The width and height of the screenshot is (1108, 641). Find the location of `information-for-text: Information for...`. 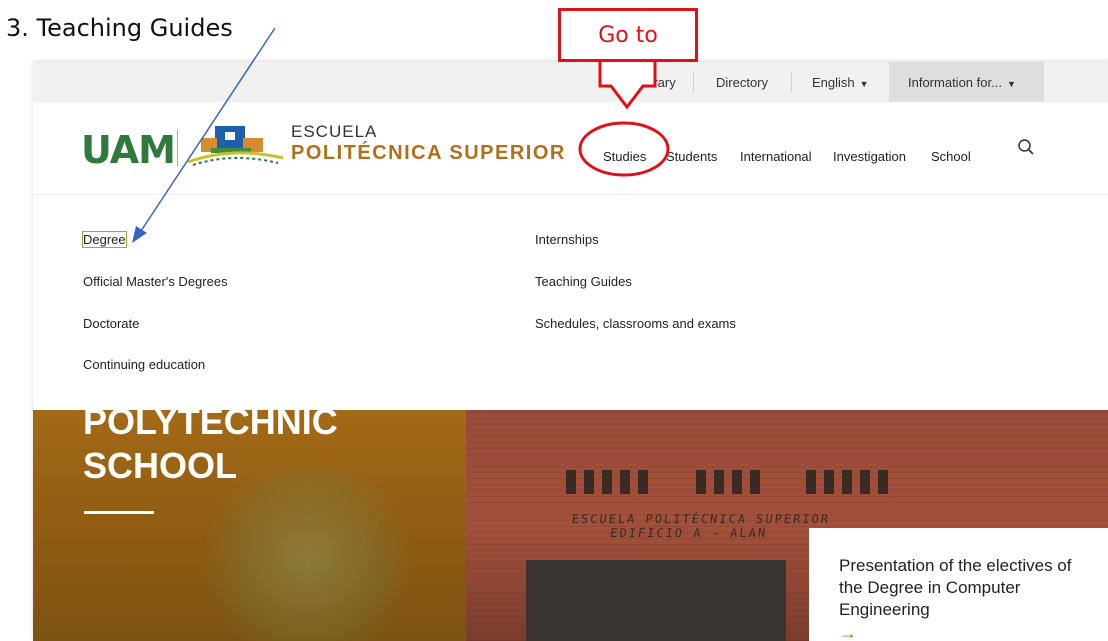

information-for-text: Information for... is located at coordinates (955, 82).